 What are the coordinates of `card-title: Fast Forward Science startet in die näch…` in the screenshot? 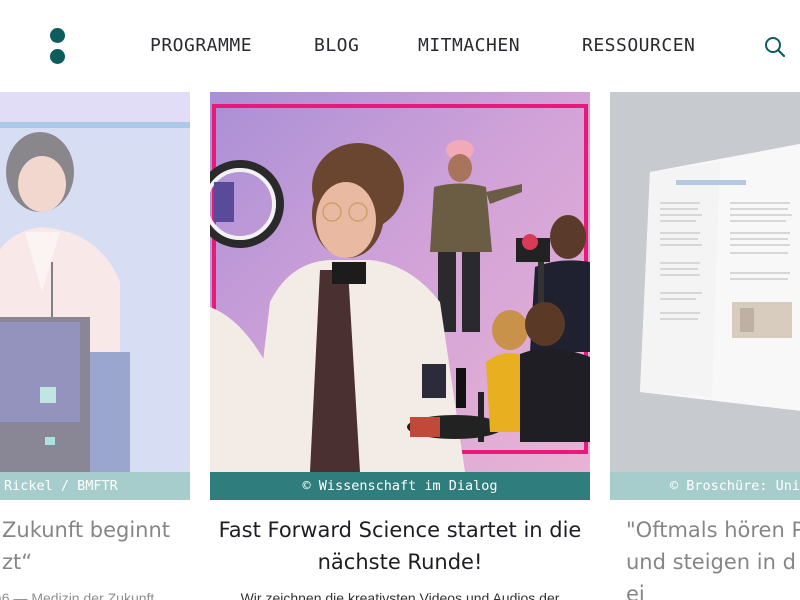 It's located at (400, 546).